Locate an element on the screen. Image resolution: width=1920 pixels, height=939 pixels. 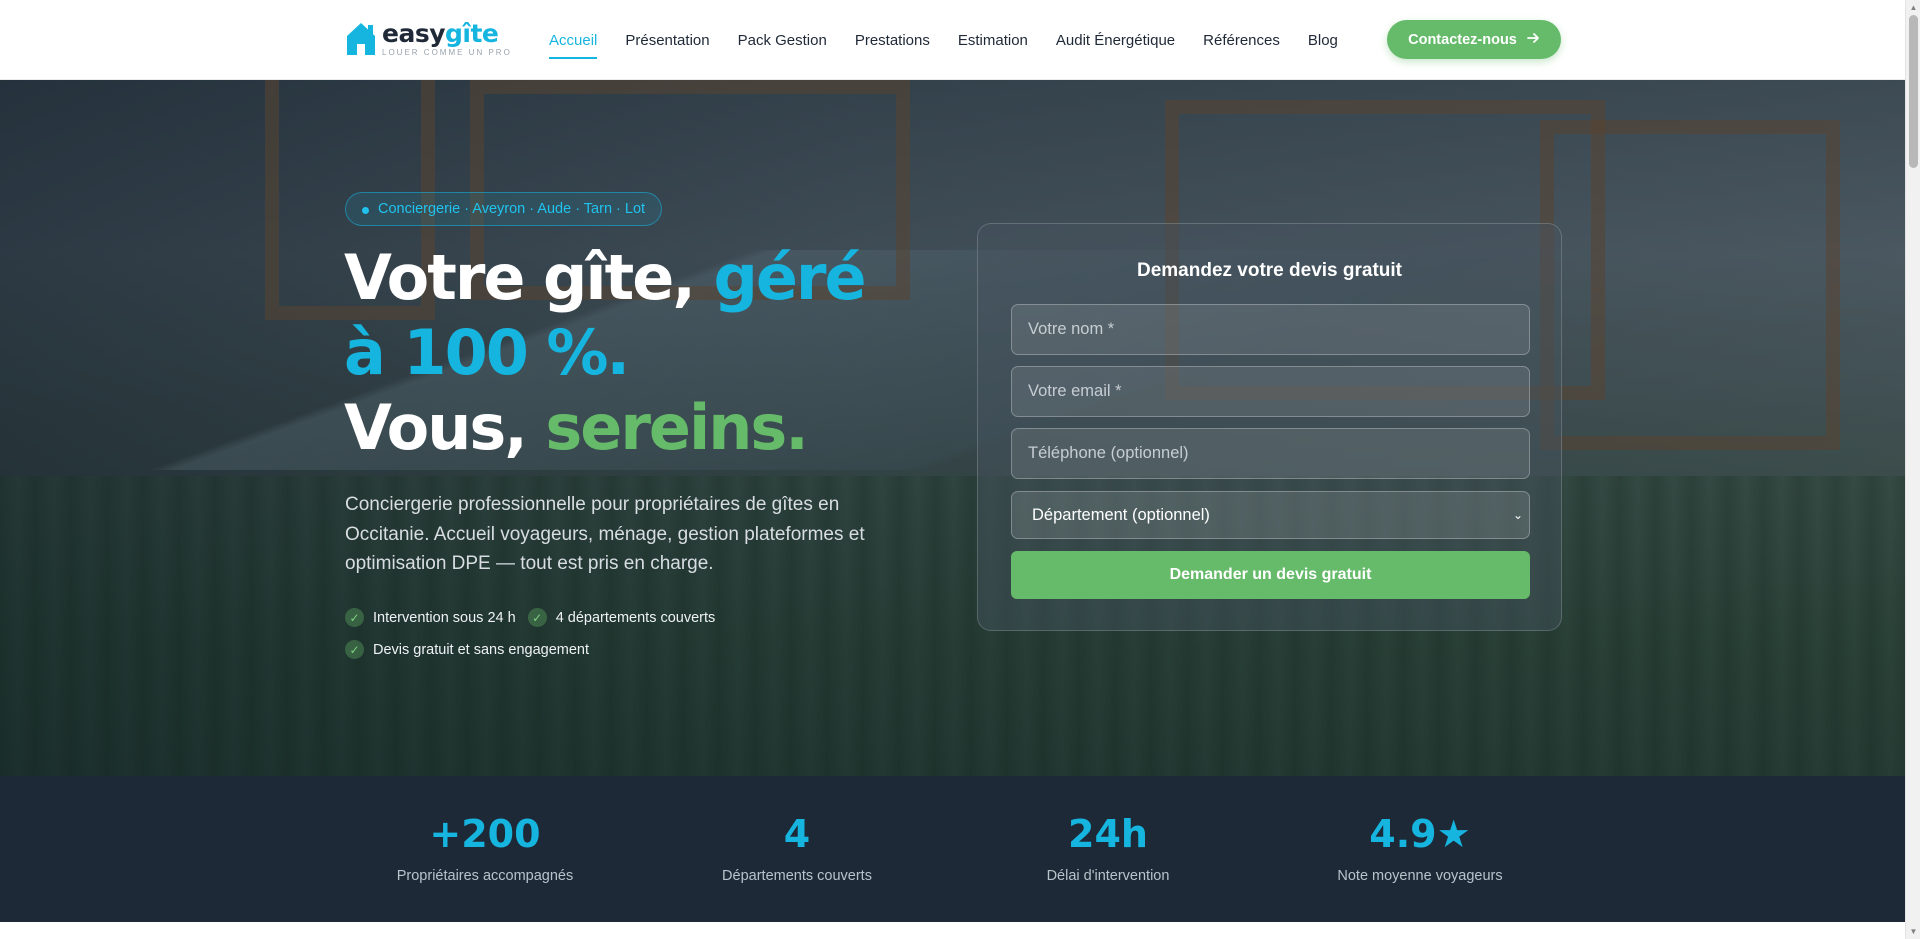
stat-value: 24h is located at coordinates (1108, 834).